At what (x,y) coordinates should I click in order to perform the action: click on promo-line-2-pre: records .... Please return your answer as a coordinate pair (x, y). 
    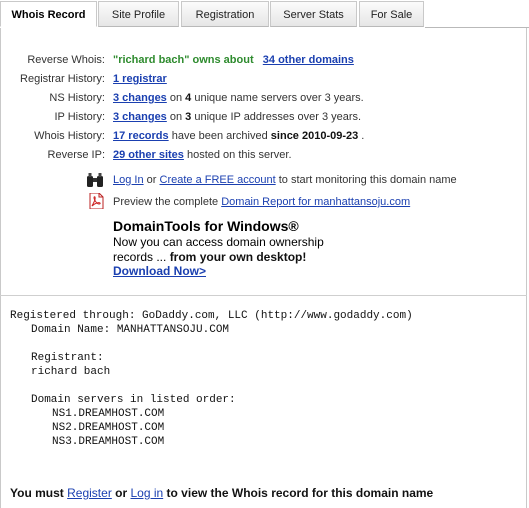
    Looking at the image, I should click on (141, 257).